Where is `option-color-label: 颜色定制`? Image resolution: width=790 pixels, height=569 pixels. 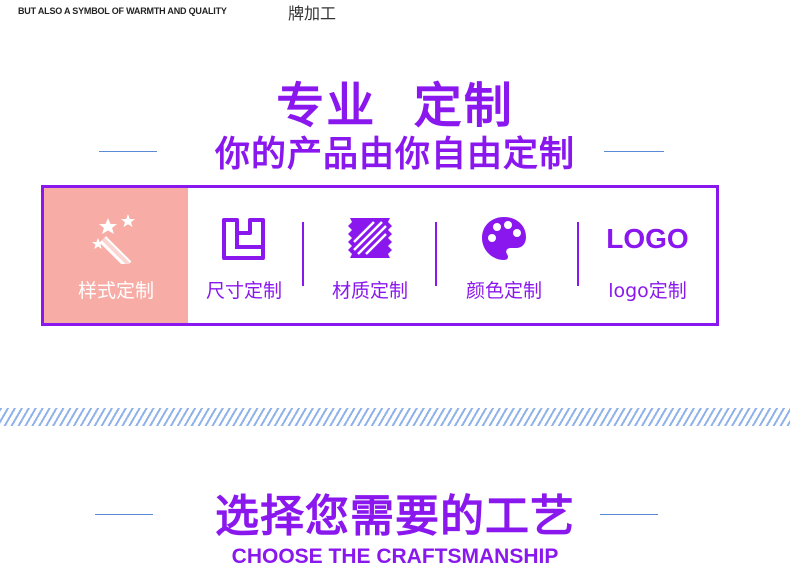 option-color-label: 颜色定制 is located at coordinates (503, 291).